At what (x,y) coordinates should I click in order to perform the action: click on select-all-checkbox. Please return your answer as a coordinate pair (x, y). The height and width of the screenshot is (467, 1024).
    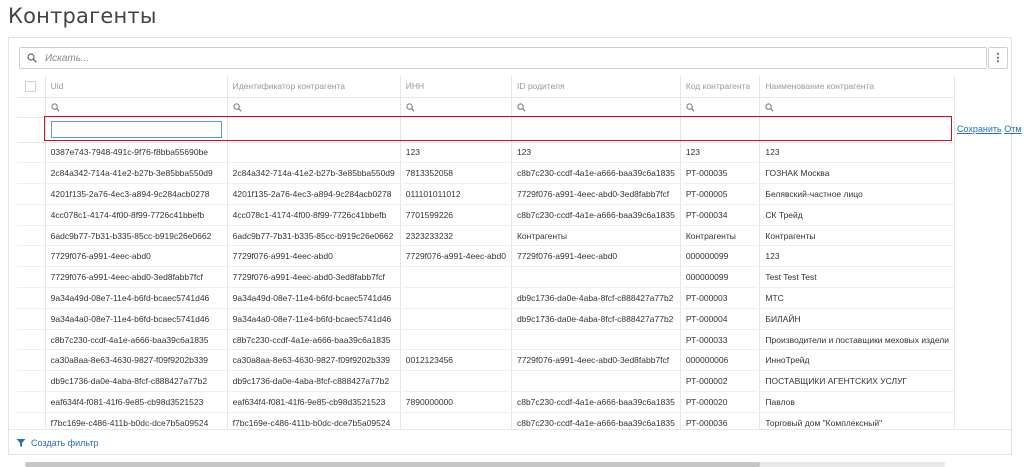
    Looking at the image, I should click on (31, 86).